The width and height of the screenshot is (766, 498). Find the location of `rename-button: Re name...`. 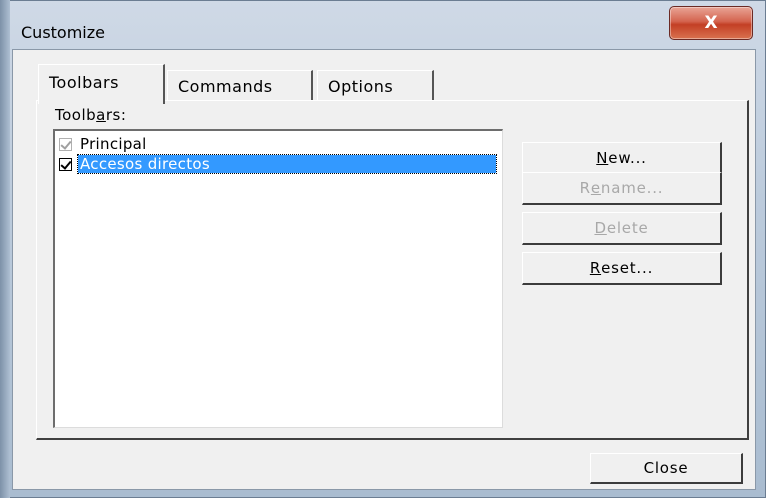

rename-button: Re name... is located at coordinates (622, 188).